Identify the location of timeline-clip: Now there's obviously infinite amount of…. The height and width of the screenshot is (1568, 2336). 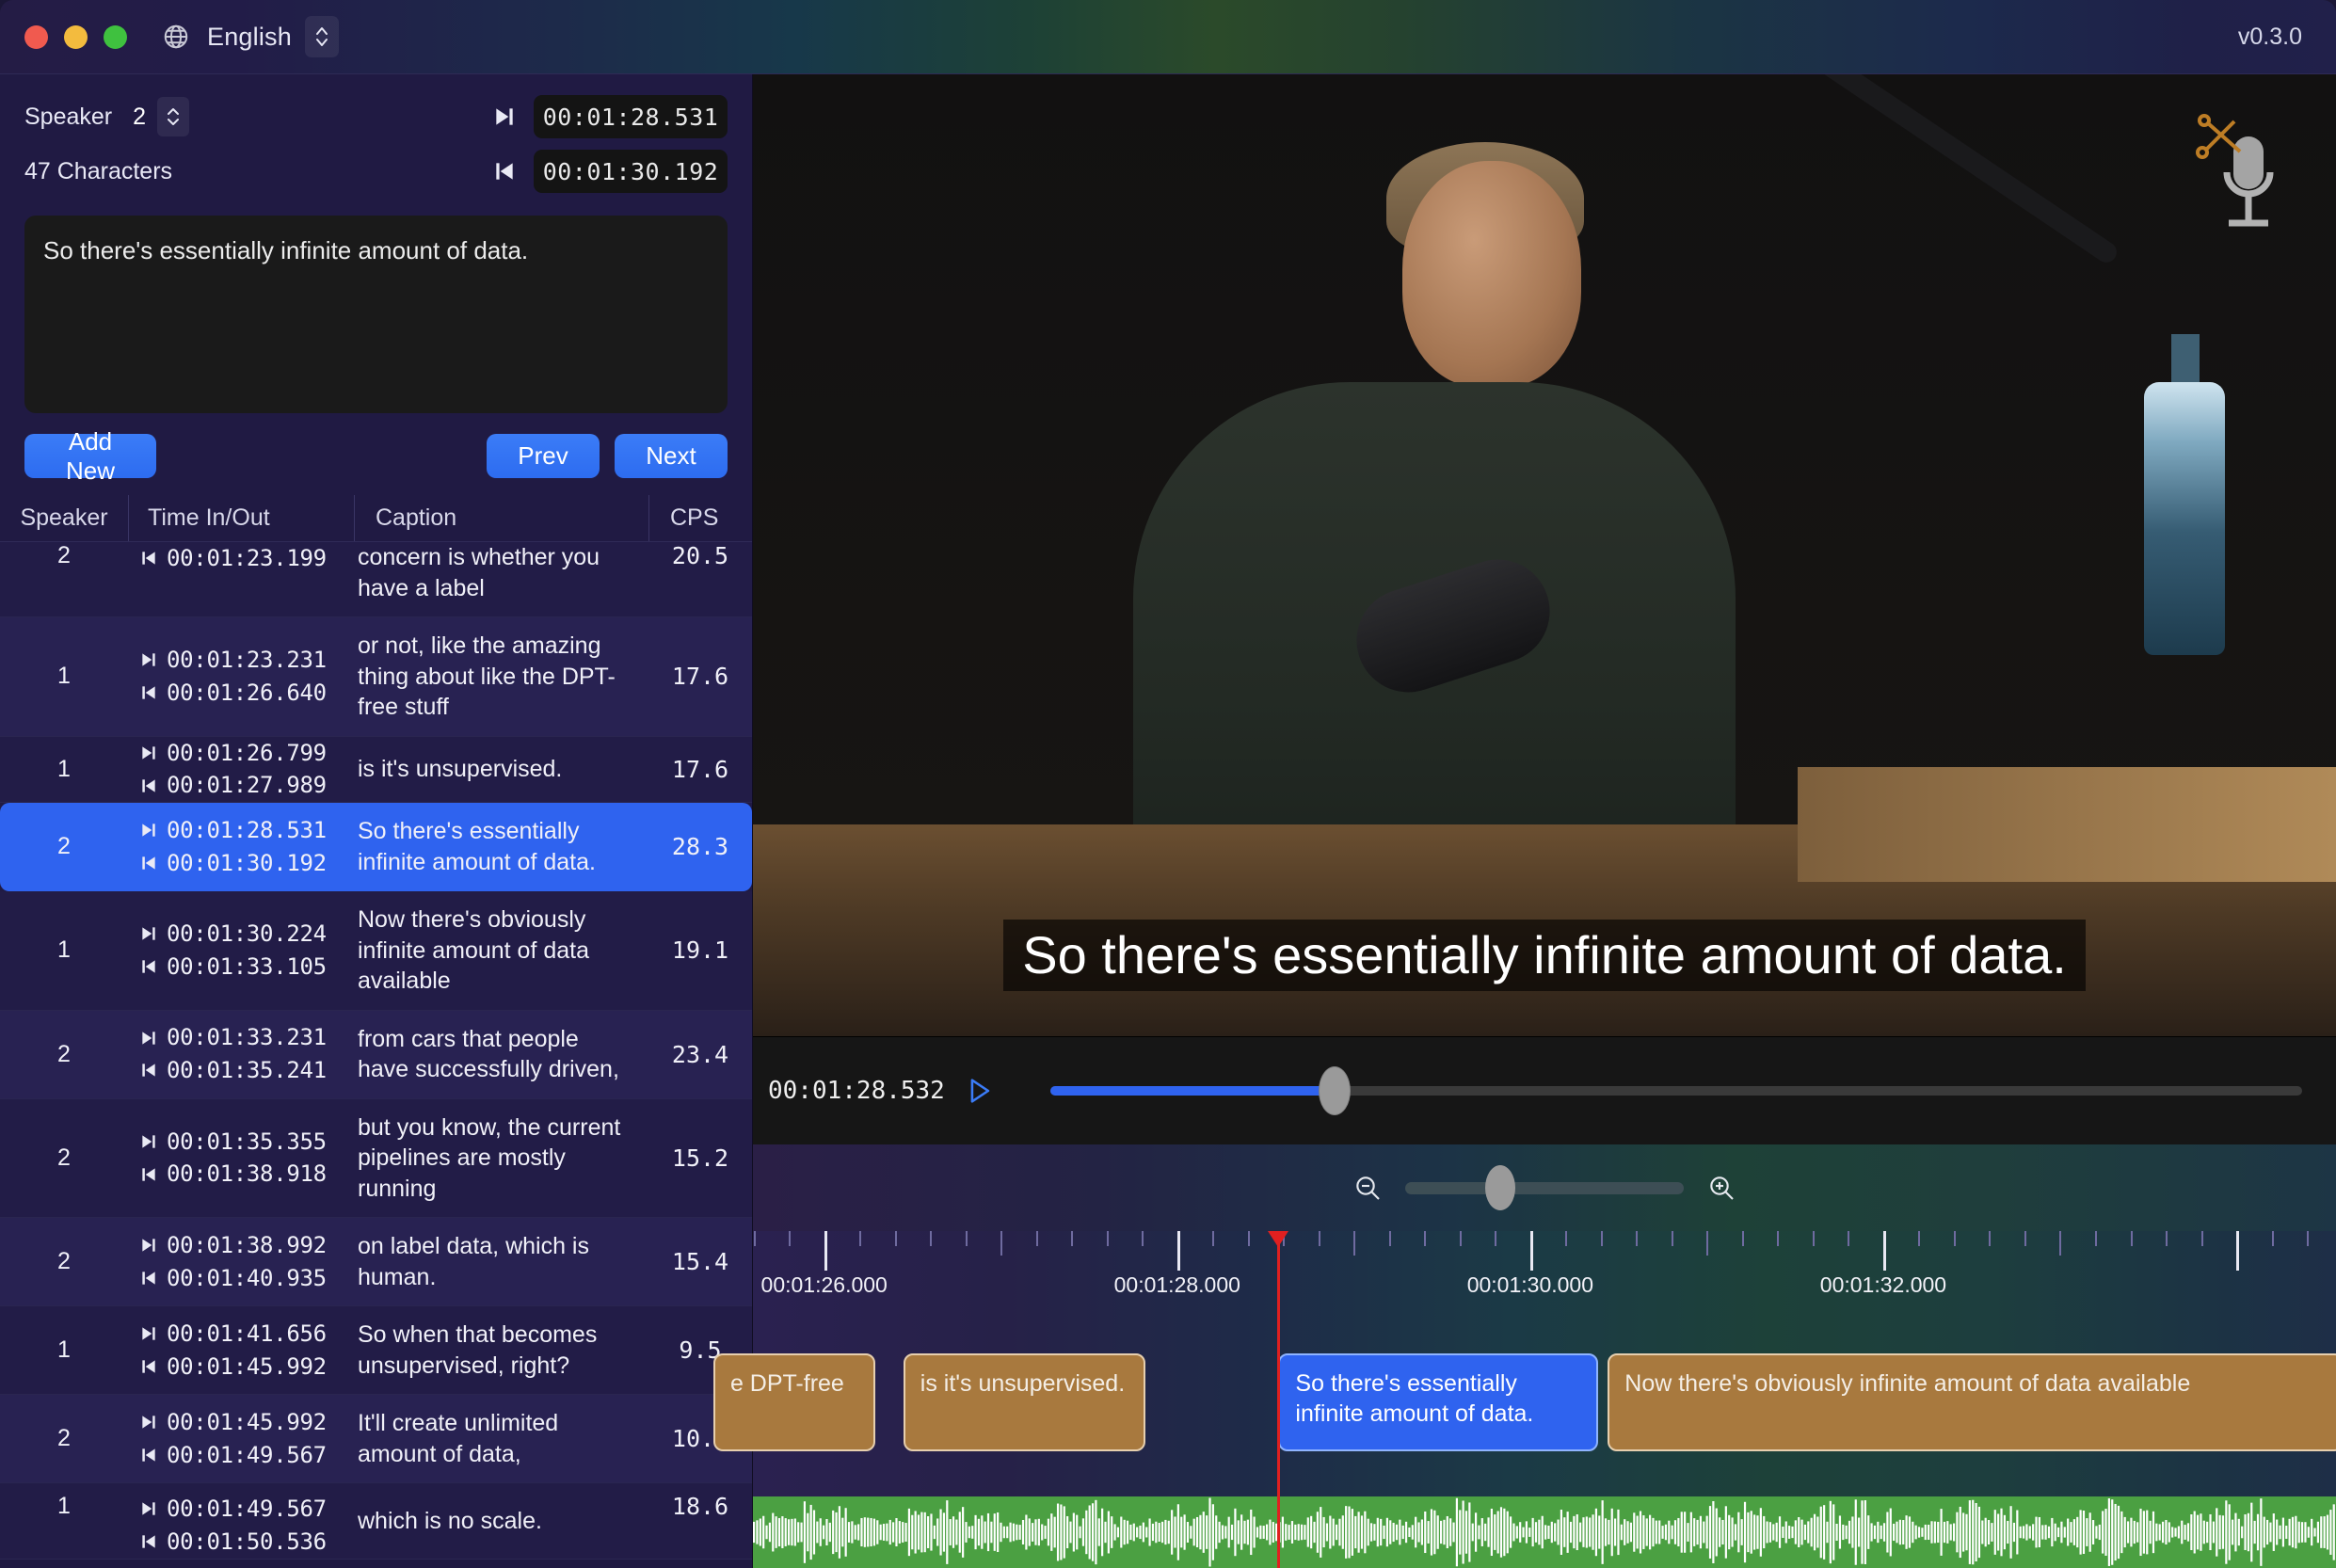
(1972, 1402).